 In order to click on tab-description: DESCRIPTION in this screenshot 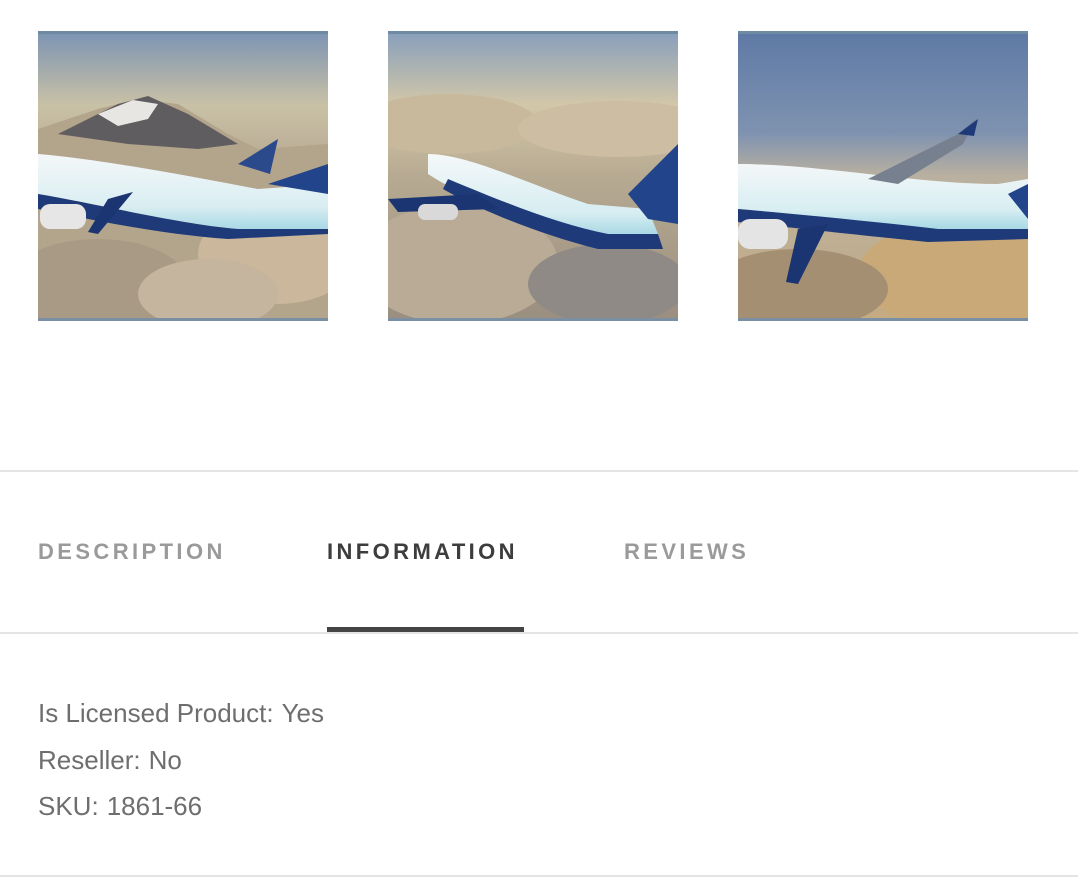, I will do `click(132, 552)`.